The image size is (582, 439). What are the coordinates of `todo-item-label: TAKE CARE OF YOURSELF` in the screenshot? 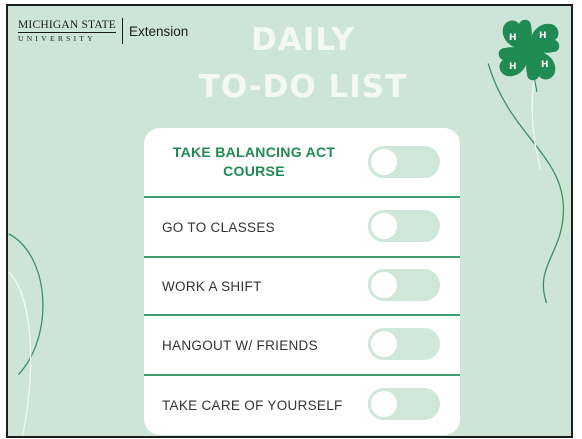 It's located at (252, 405).